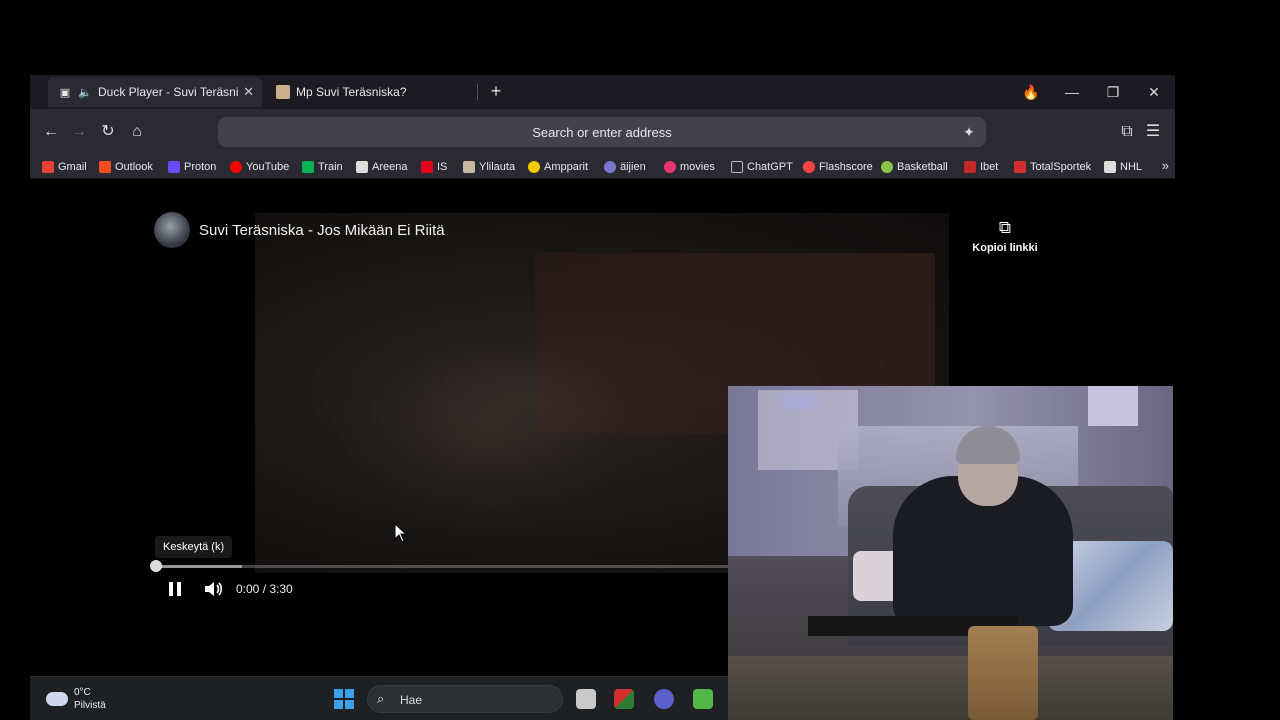 This screenshot has height=720, width=1280. What do you see at coordinates (76, 699) in the screenshot?
I see `weather-widget: 0°C Pilvistä` at bounding box center [76, 699].